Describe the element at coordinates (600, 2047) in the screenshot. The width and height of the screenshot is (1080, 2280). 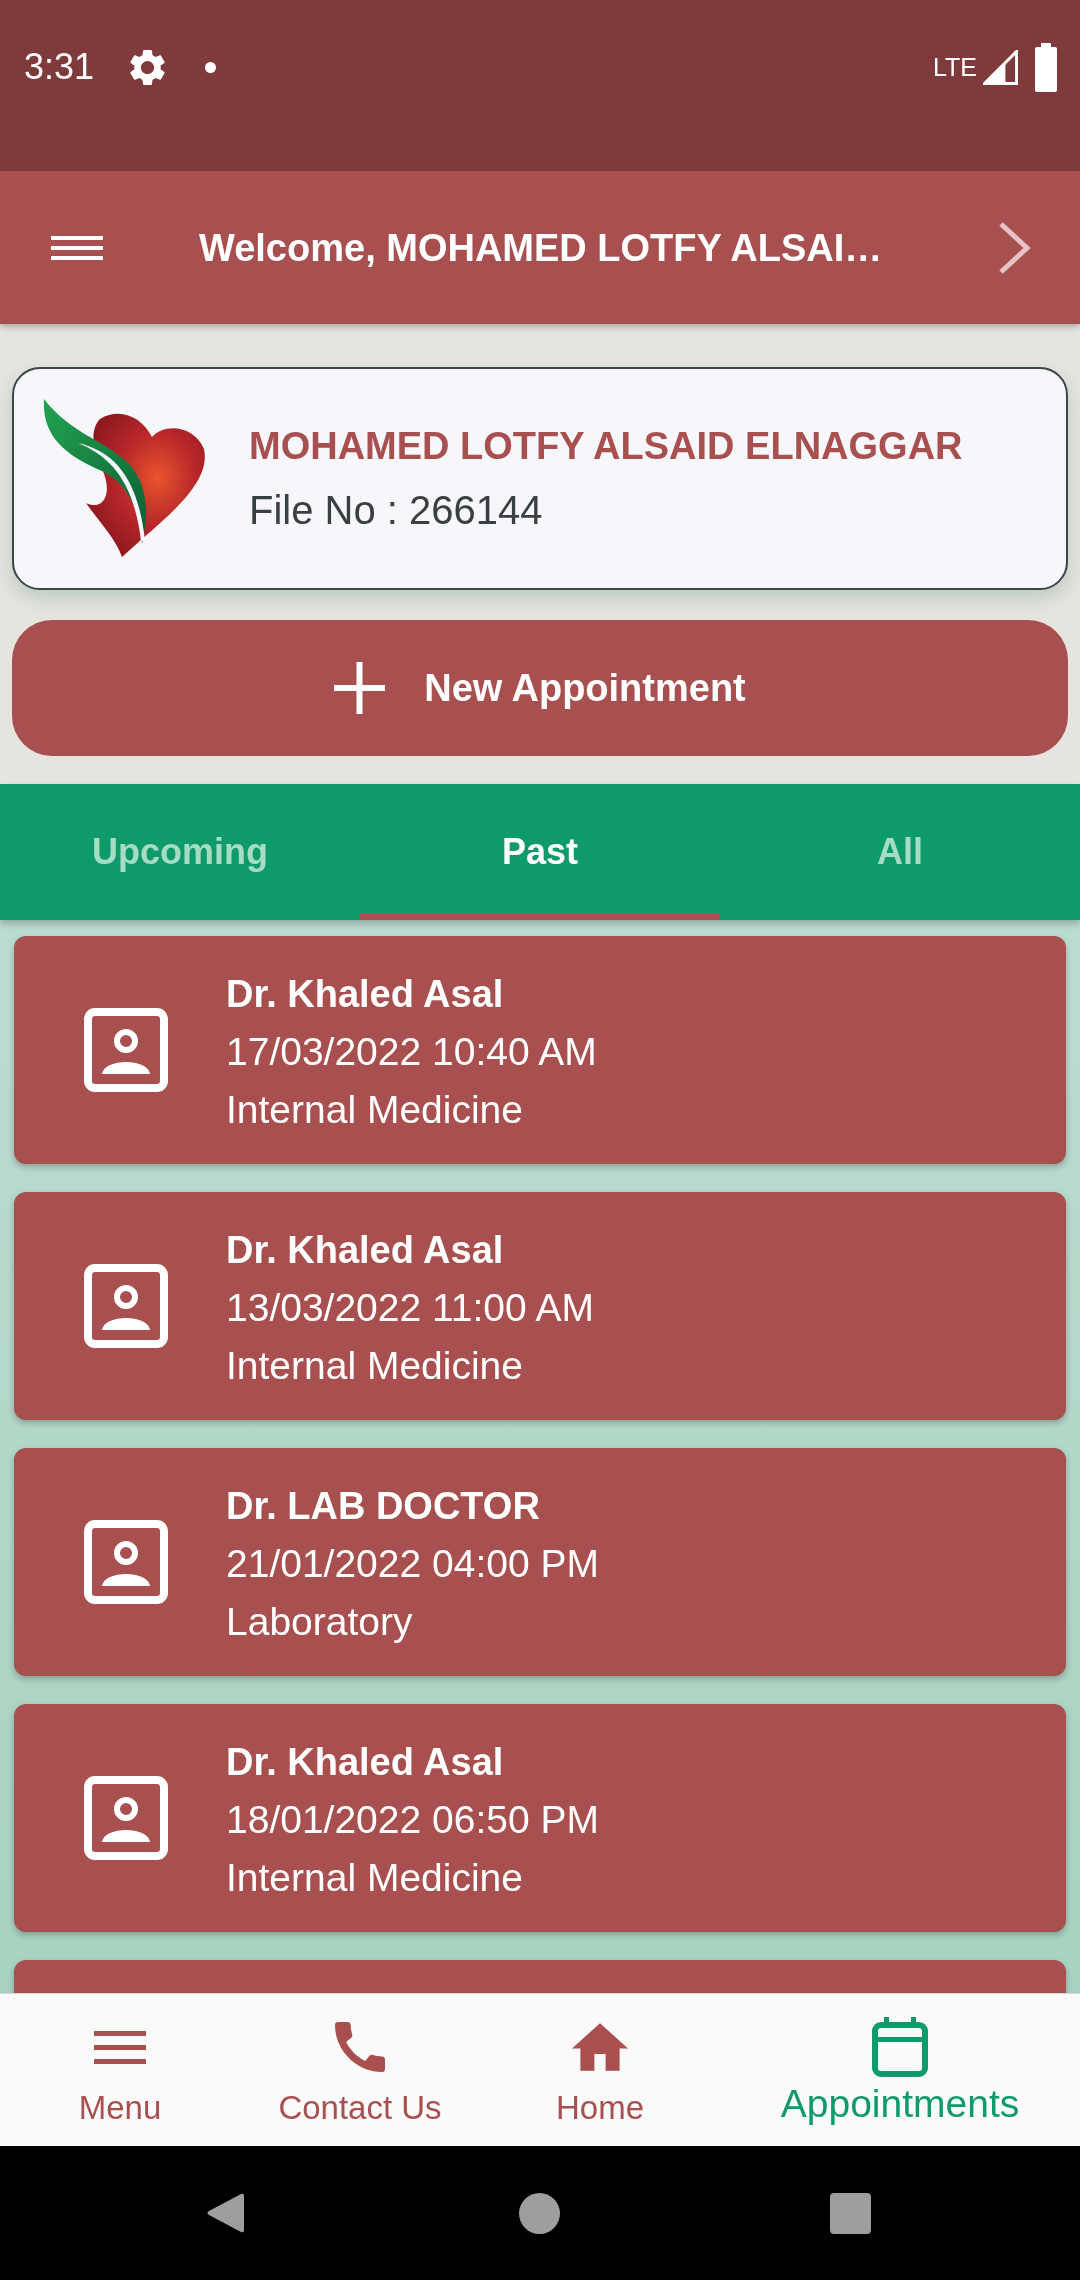
I see `home-icon` at that location.